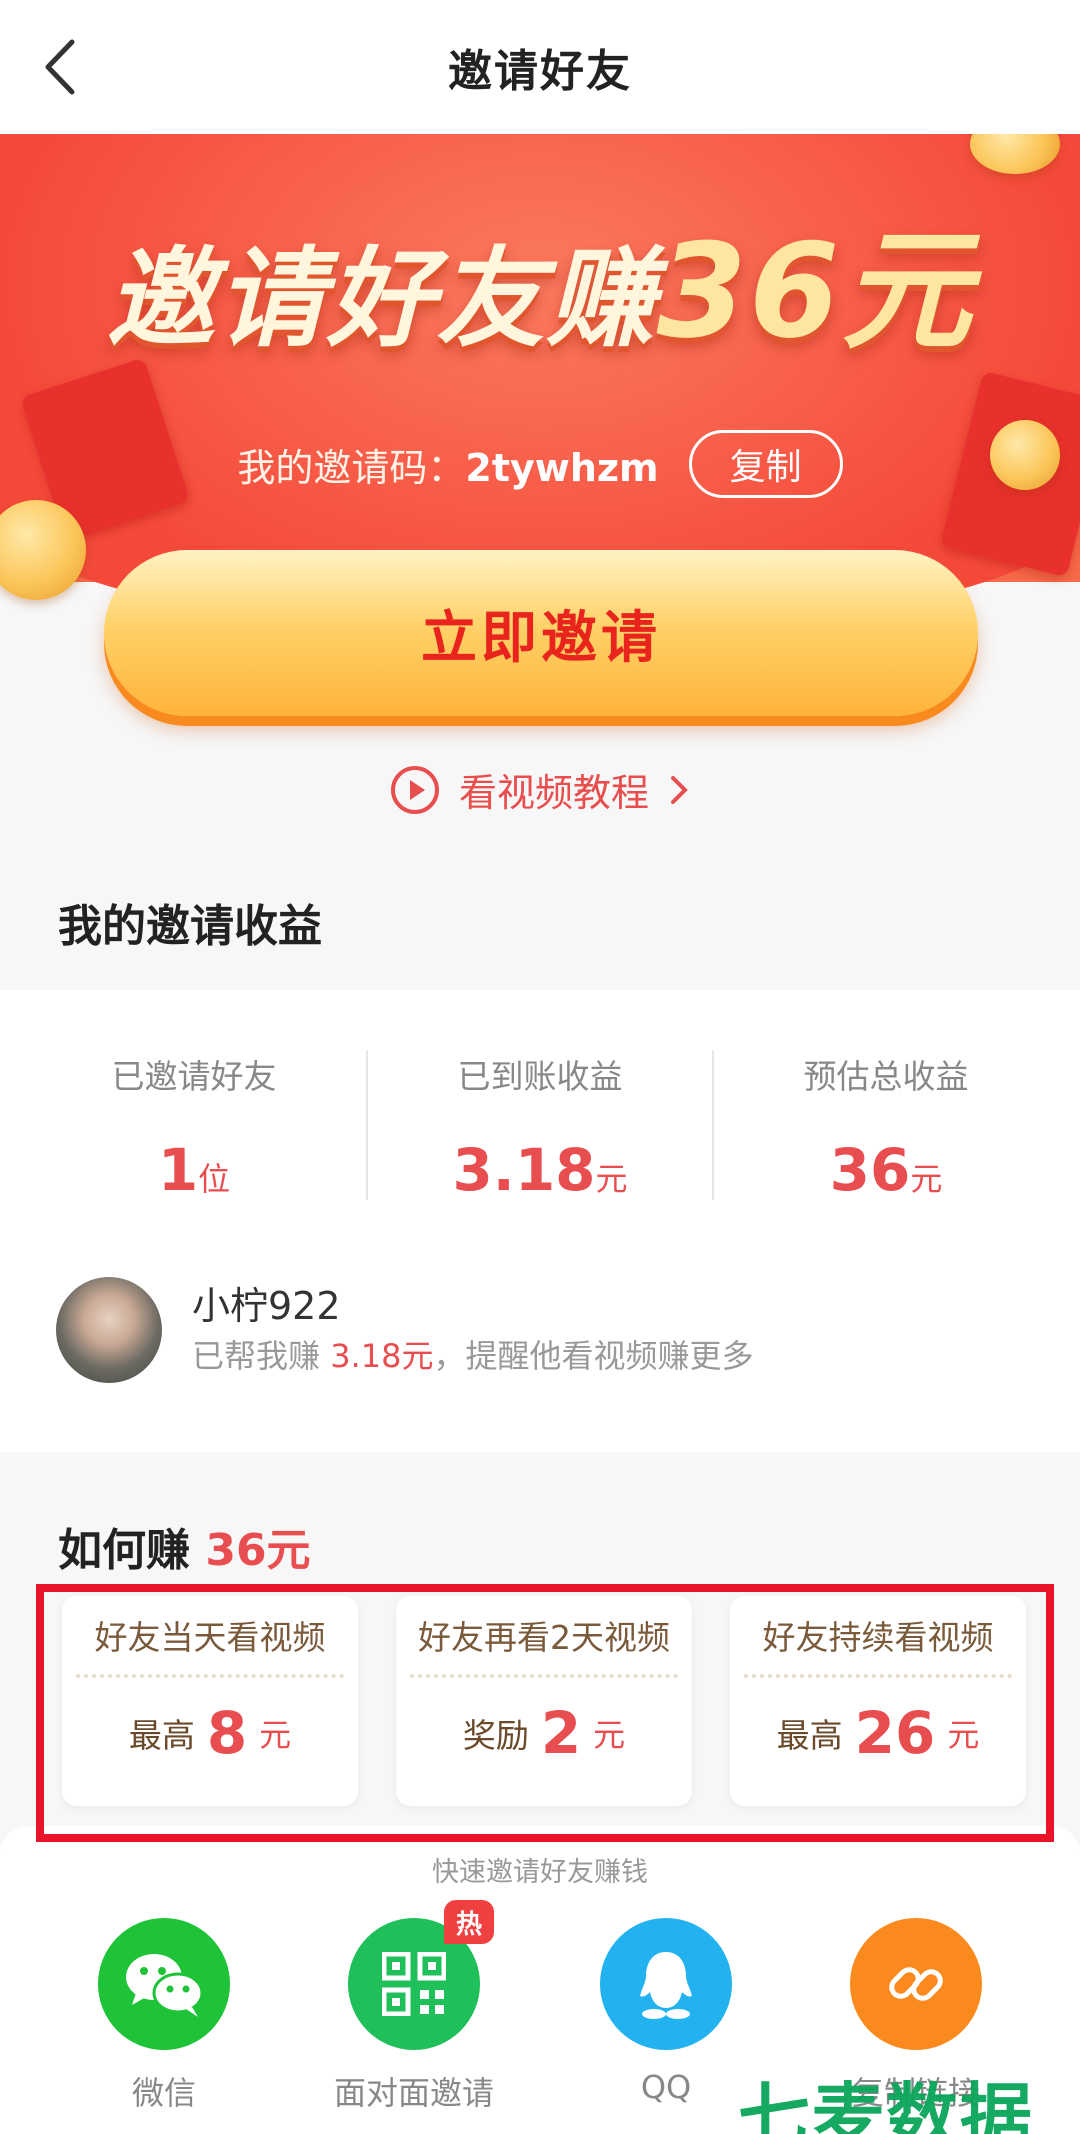  I want to click on stat-value: 3.18元, so click(540, 1170).